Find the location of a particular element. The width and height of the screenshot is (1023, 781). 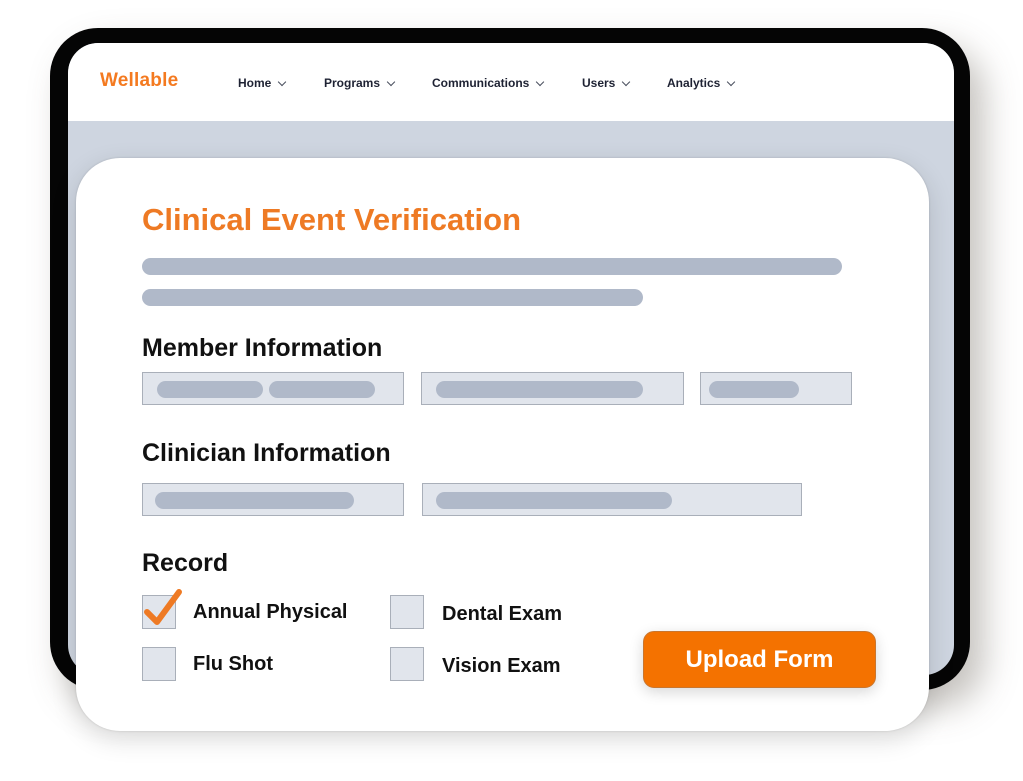

nav-item-users: Users is located at coordinates (606, 83).